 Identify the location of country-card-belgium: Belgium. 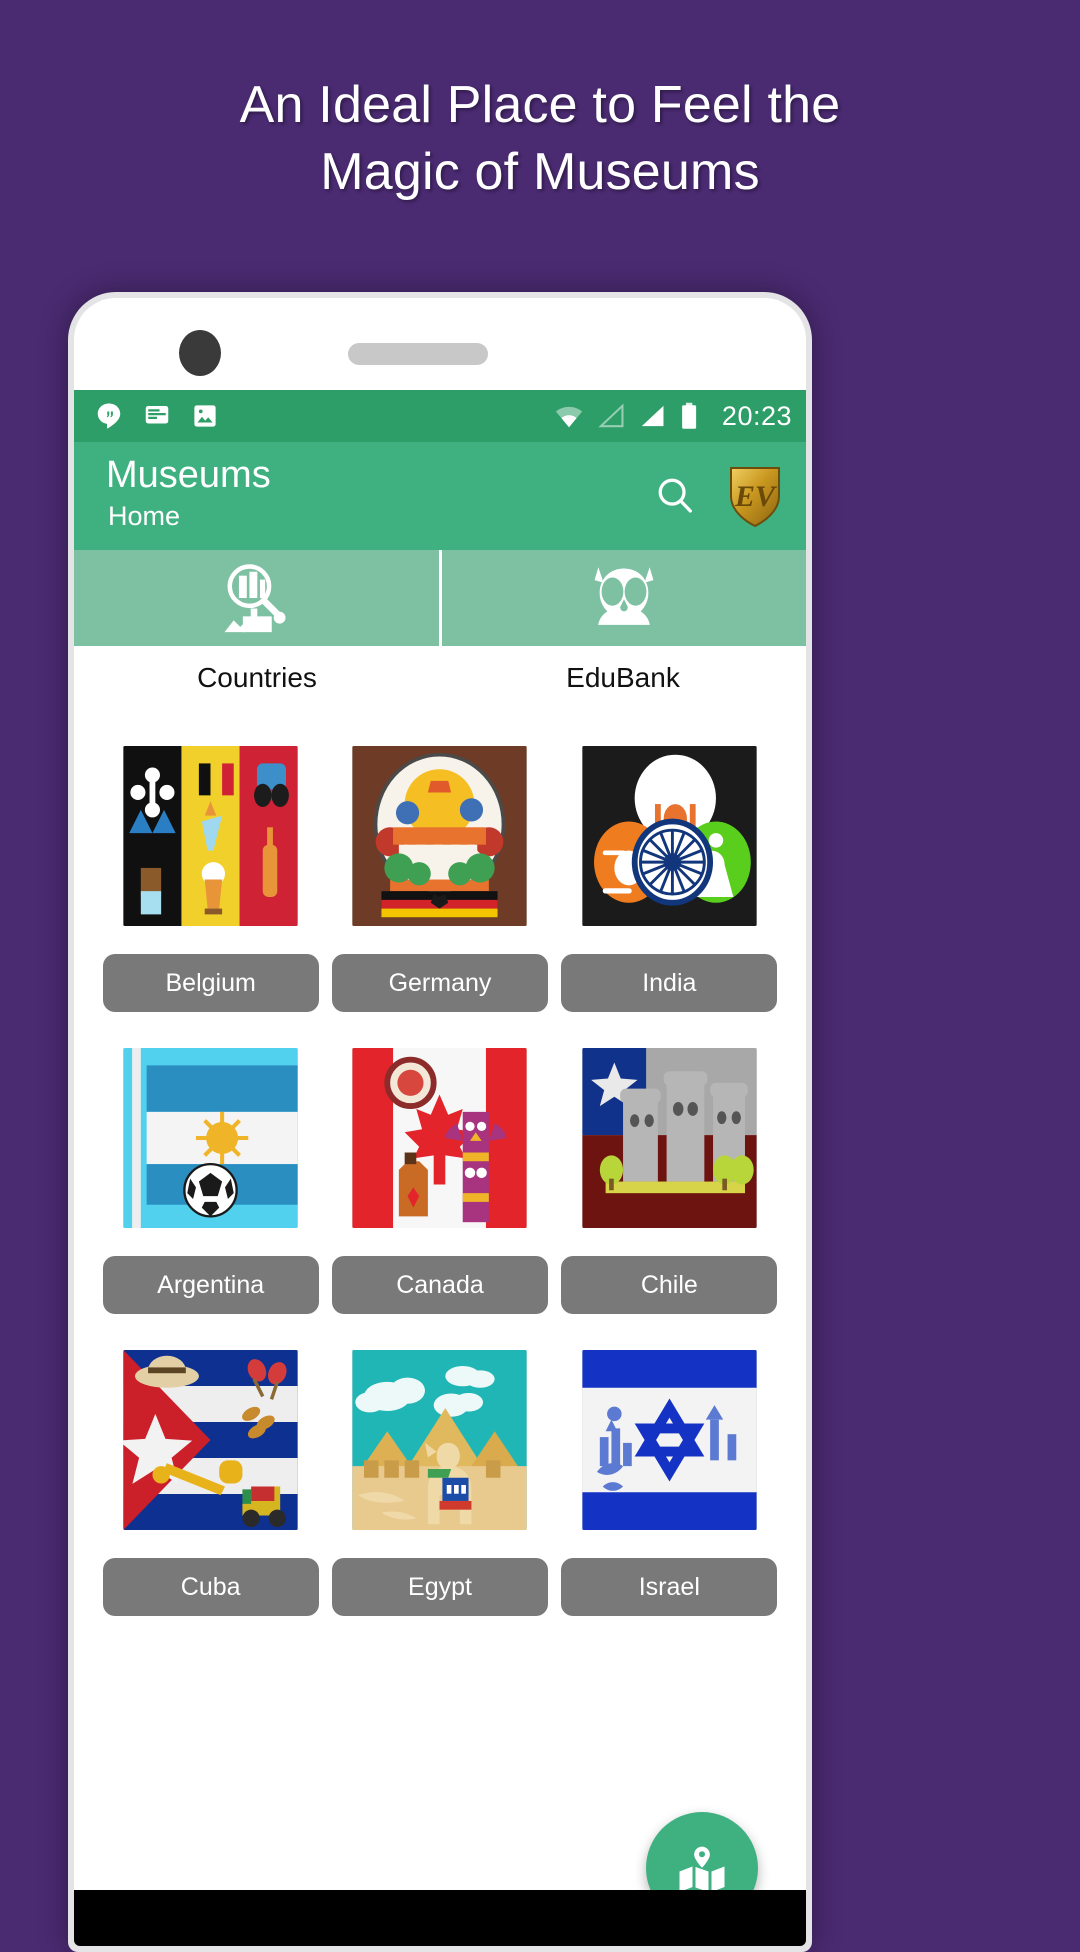
(210, 861).